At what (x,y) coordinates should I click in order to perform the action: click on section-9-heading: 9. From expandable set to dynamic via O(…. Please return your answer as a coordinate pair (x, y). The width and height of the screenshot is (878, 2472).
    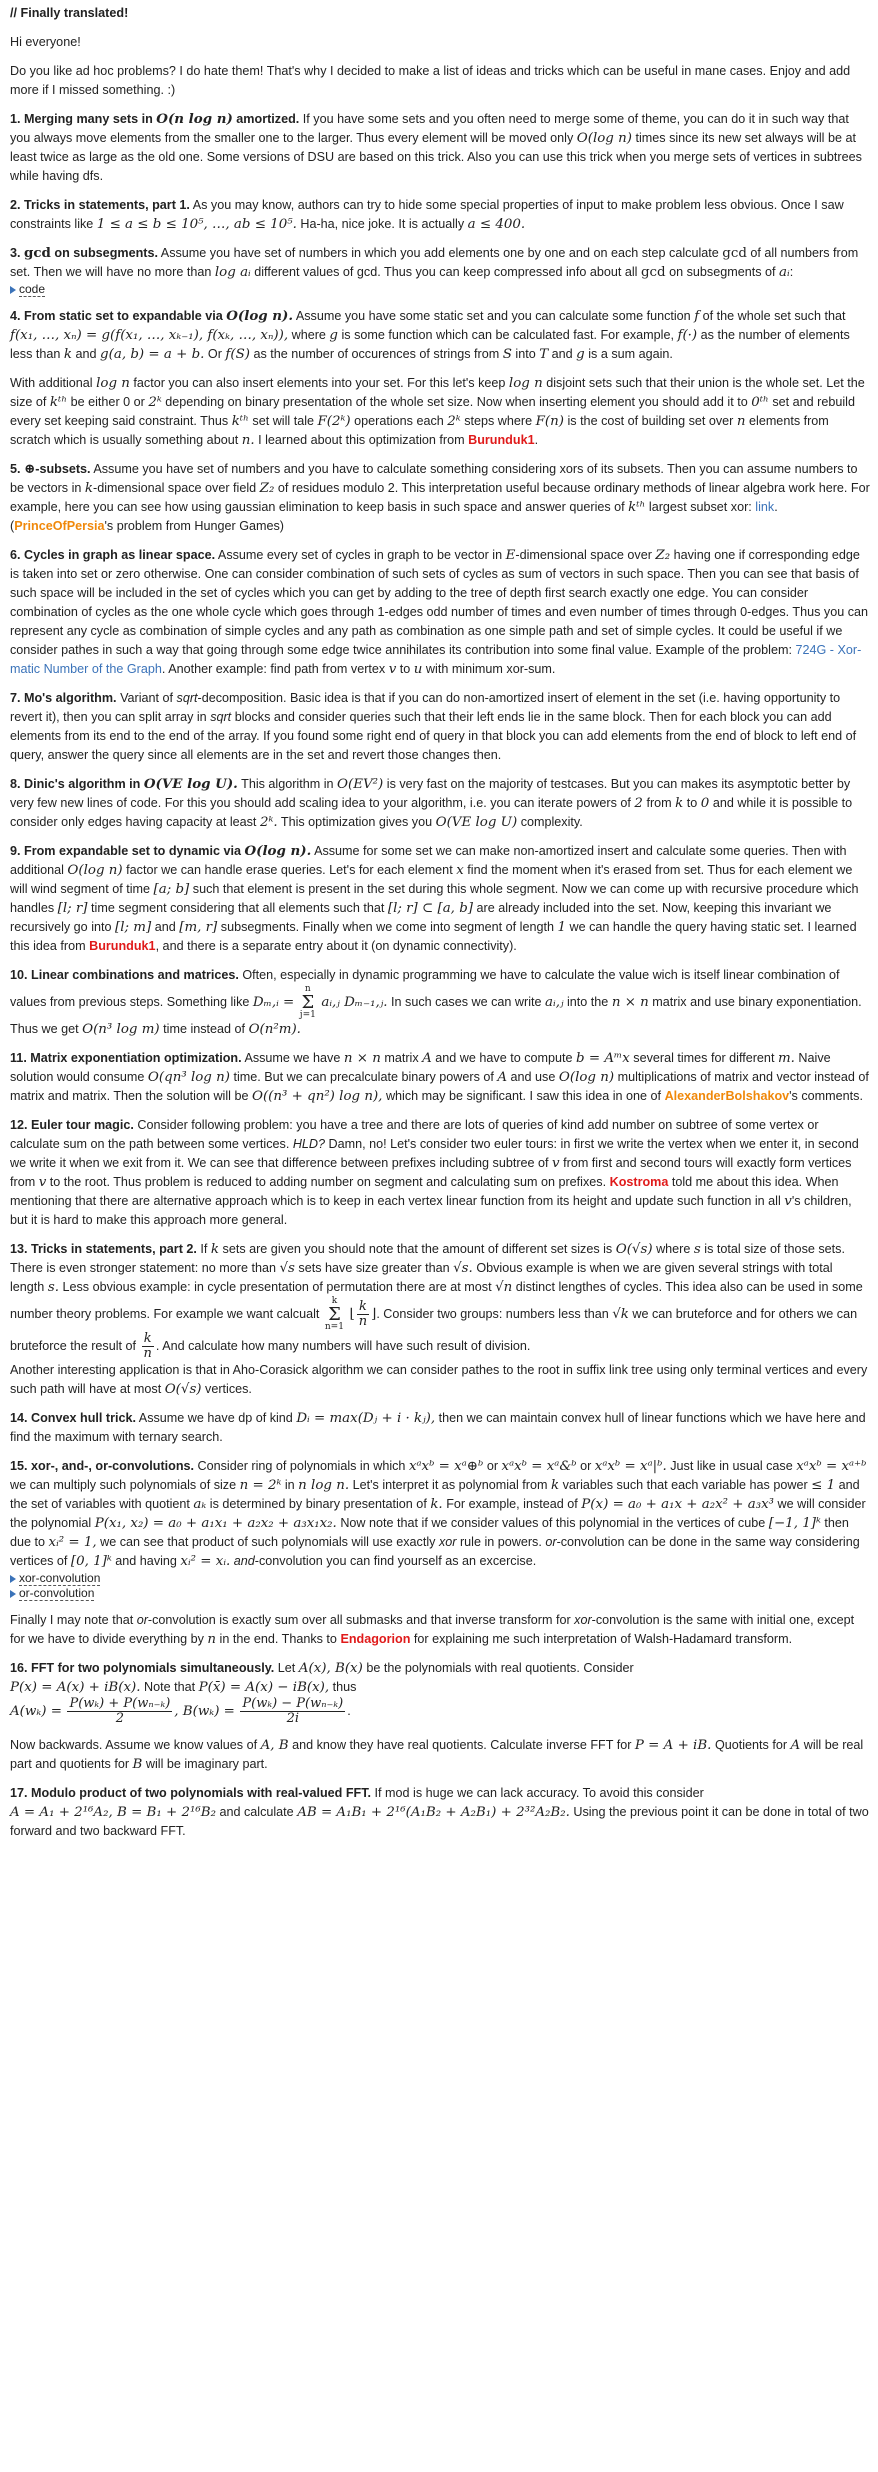
    Looking at the image, I should click on (161, 851).